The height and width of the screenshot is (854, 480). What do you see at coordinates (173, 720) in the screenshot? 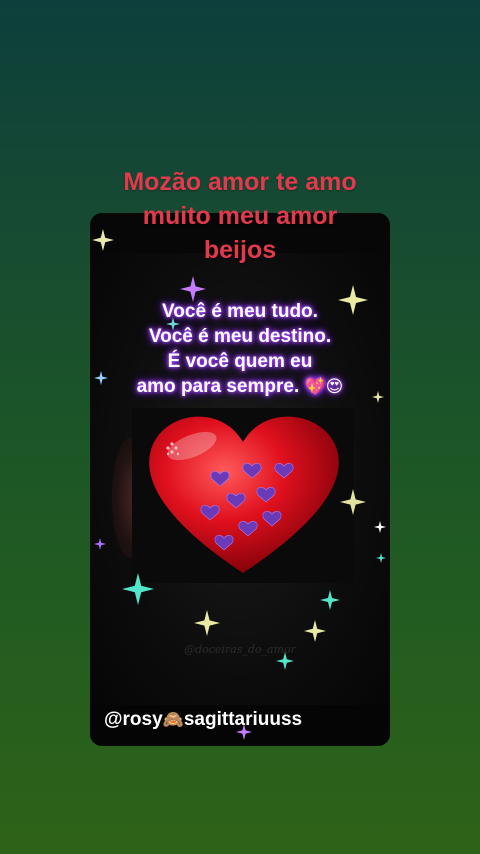
I see `see-no-evil-monkey-icon: 🙈` at bounding box center [173, 720].